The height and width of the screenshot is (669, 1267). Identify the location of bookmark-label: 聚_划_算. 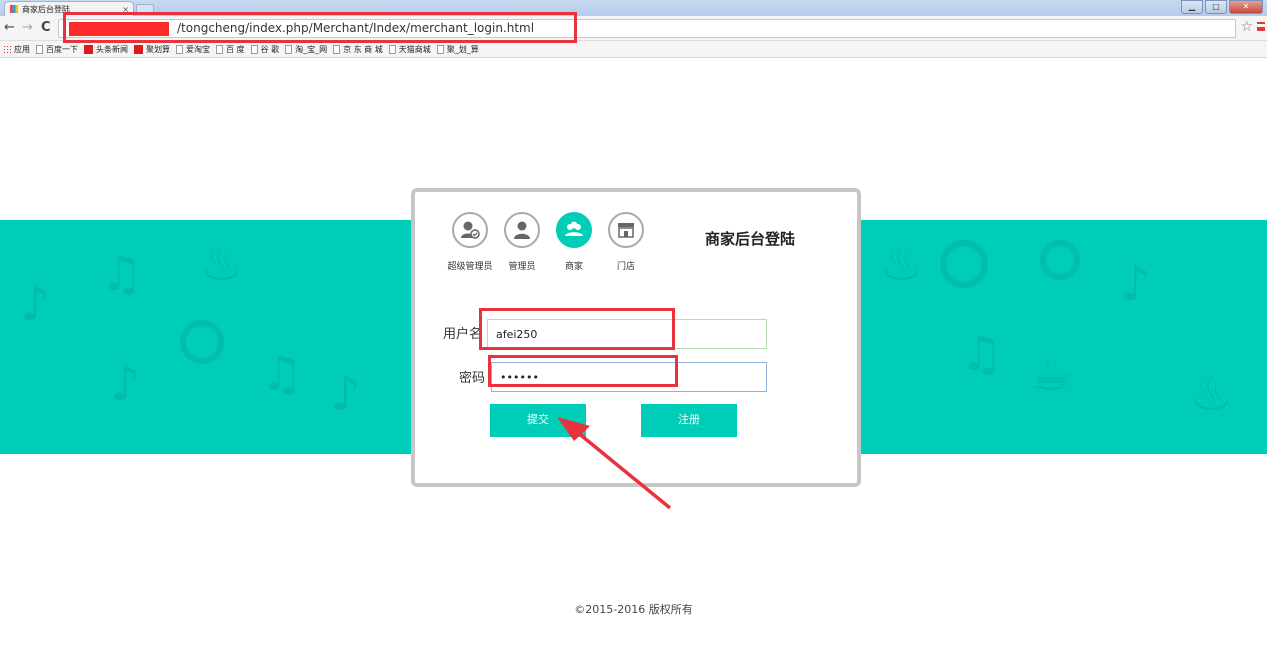
(462, 49).